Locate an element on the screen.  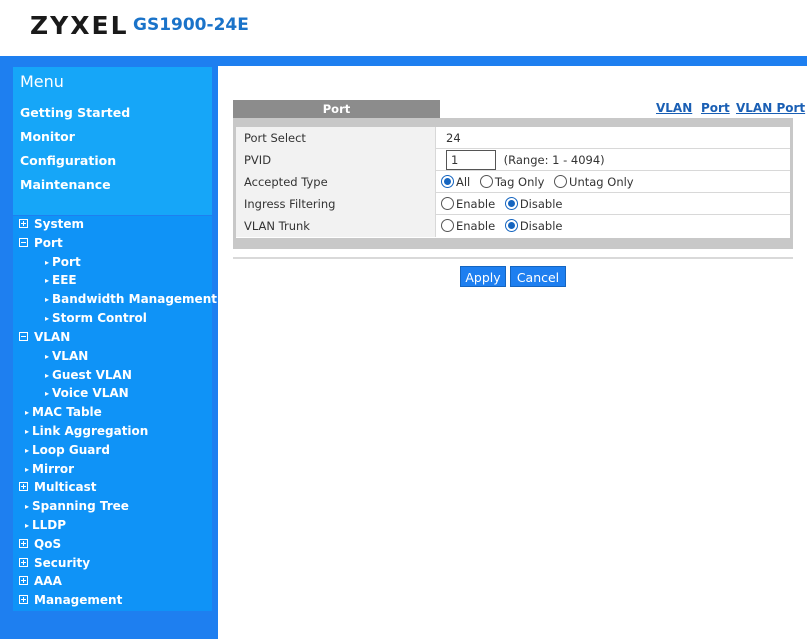
row-accepted-type: Accepted Type All Tag Only Untag Only is located at coordinates (513, 182).